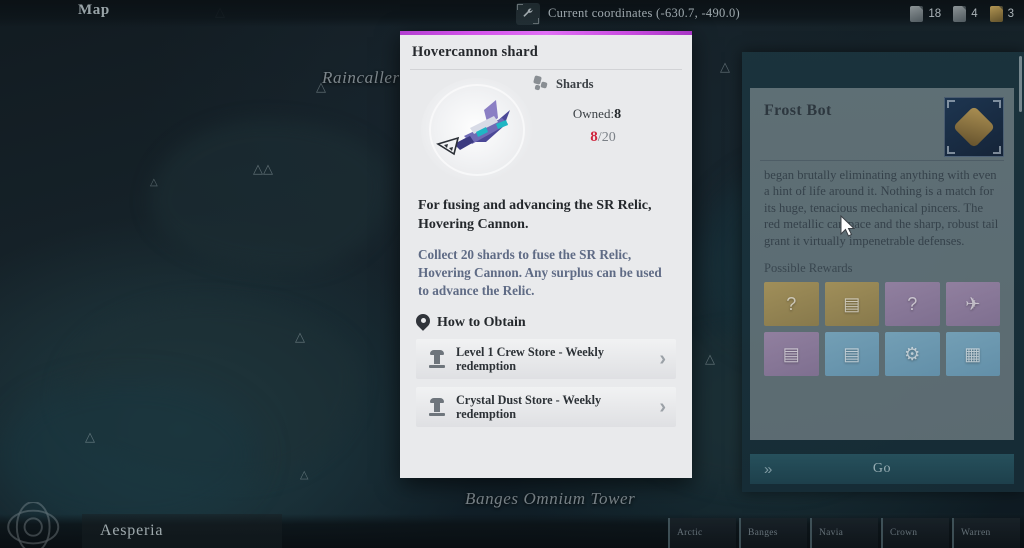 This screenshot has width=1024, height=548. What do you see at coordinates (608, 137) in the screenshot?
I see `ratio-required: 20` at bounding box center [608, 137].